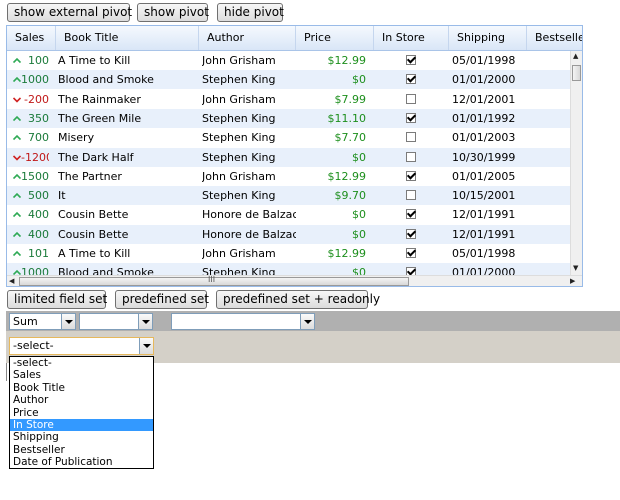 Image resolution: width=620 pixels, height=500 pixels. I want to click on scroll-left-arrow-icon: ◀, so click(11, 281).